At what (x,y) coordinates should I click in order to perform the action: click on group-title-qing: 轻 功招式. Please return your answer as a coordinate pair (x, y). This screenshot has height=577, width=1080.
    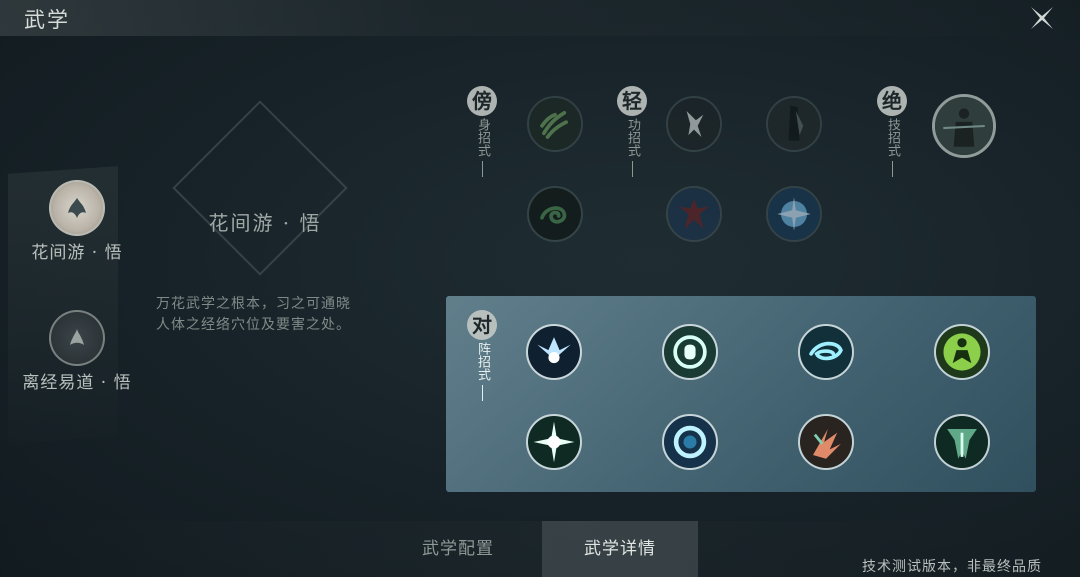
    Looking at the image, I should click on (632, 131).